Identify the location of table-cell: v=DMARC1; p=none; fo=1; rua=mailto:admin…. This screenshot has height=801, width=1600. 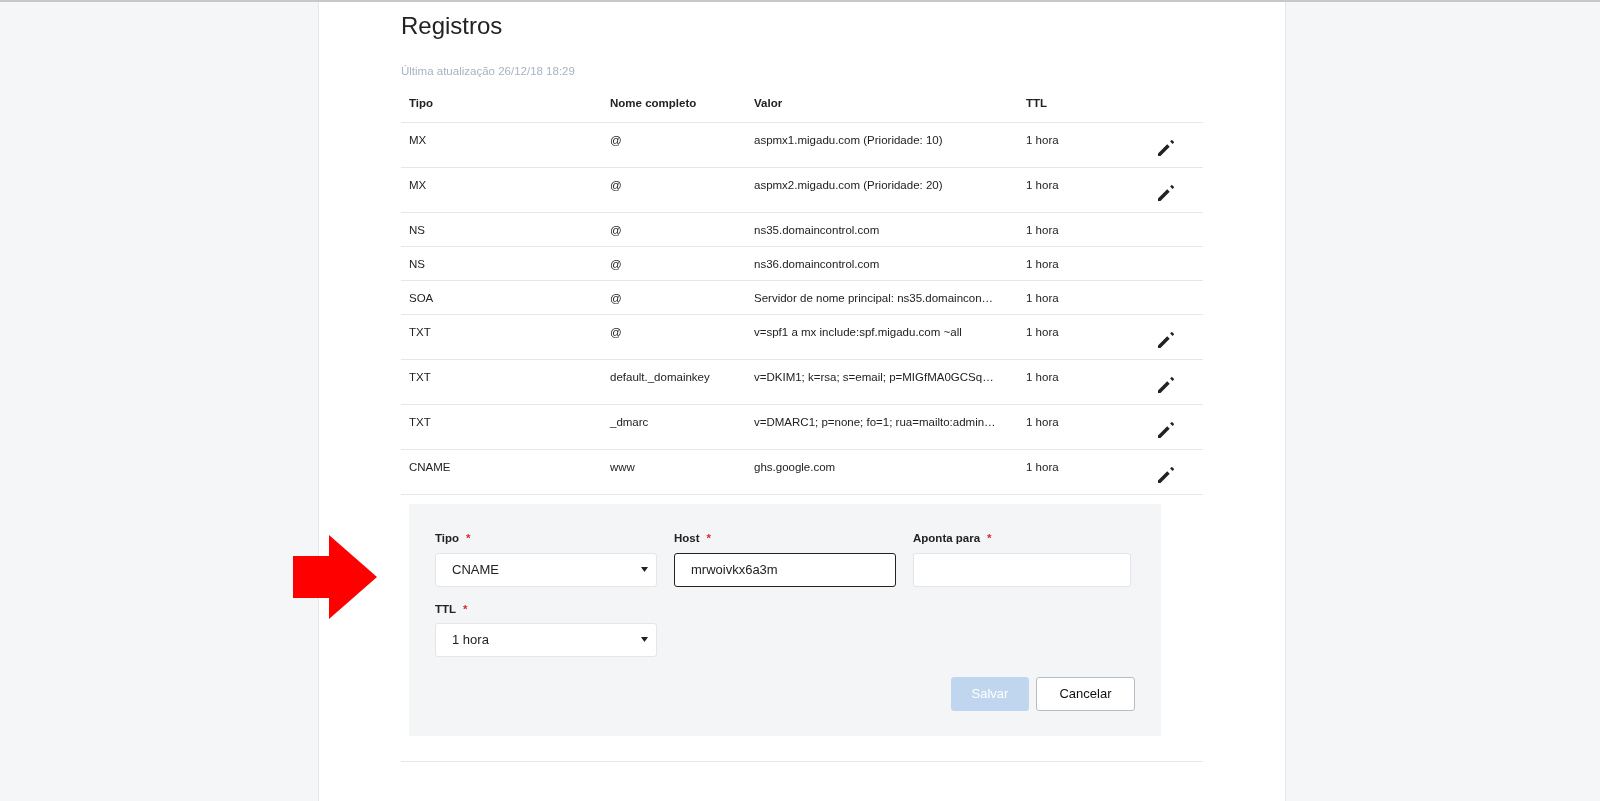
(875, 422).